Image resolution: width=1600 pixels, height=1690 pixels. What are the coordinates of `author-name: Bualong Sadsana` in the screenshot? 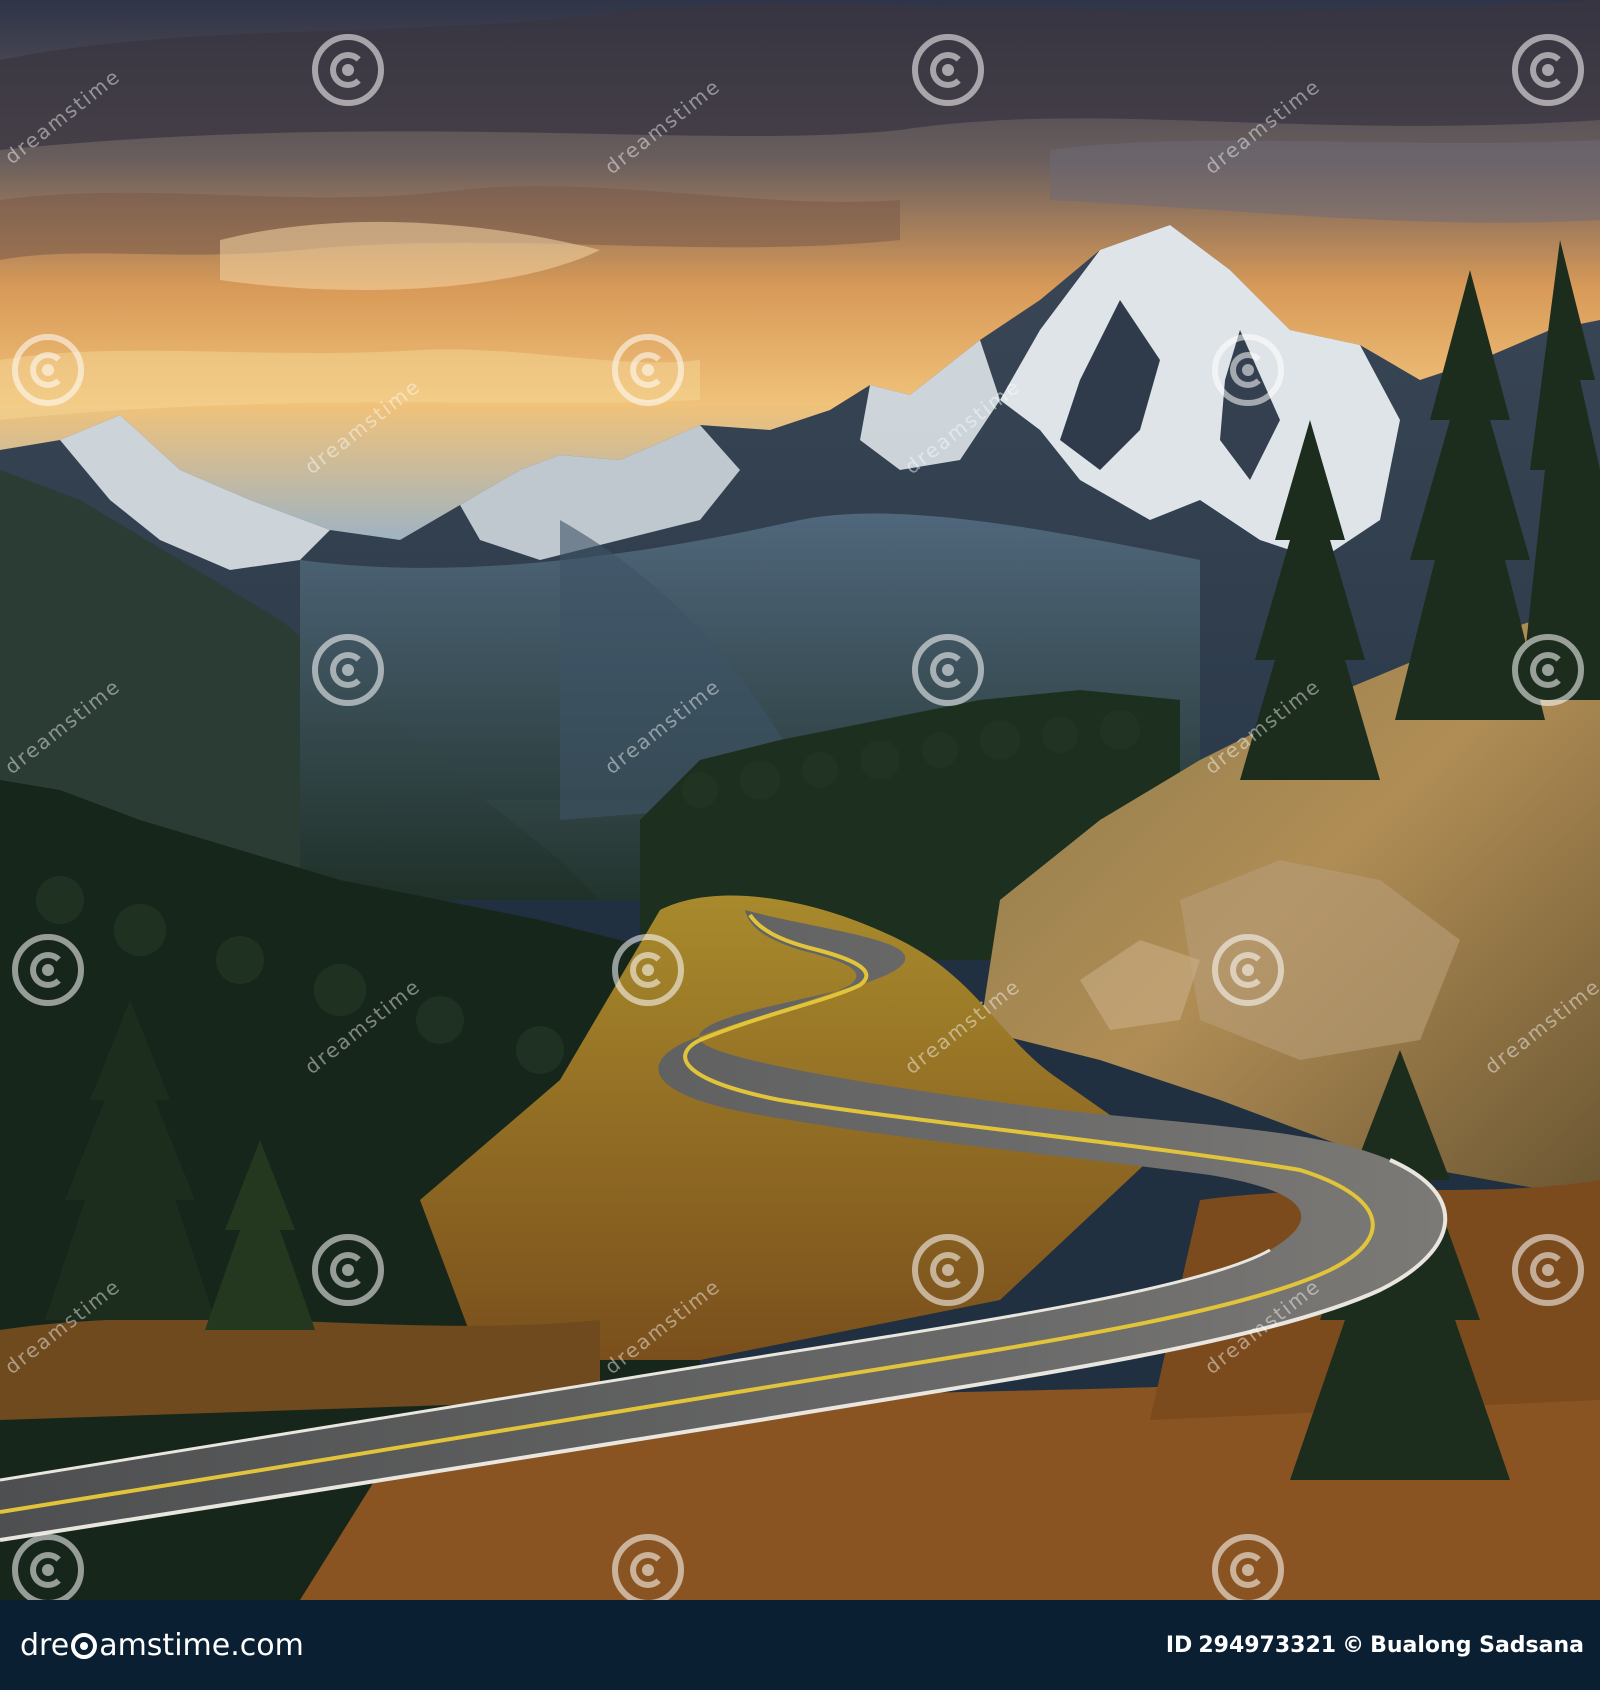 It's located at (1477, 1645).